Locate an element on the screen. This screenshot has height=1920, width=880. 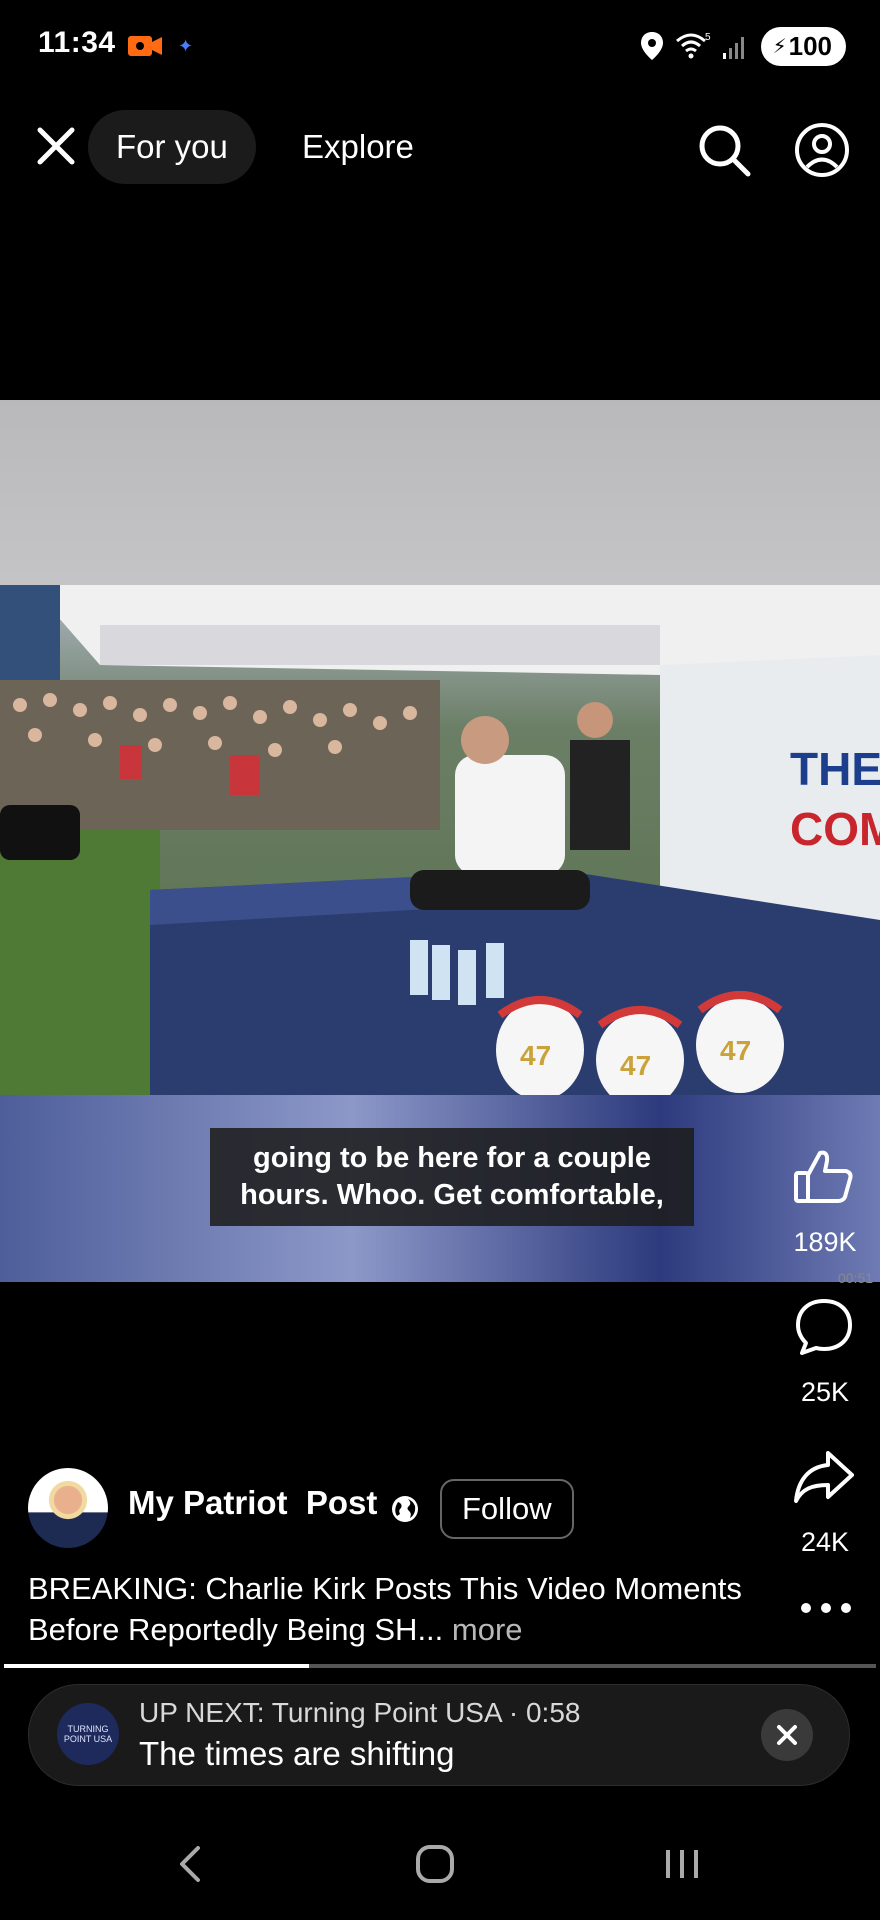
profile-icon is located at coordinates (822, 150).